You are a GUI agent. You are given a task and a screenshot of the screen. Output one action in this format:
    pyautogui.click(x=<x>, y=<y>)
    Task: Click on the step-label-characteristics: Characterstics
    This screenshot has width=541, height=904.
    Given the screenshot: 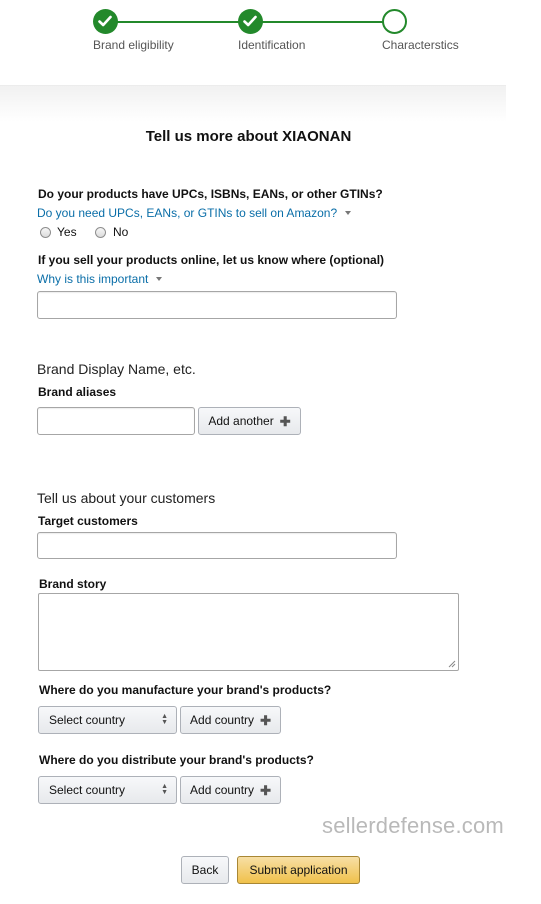 What is the action you would take?
    pyautogui.click(x=420, y=45)
    